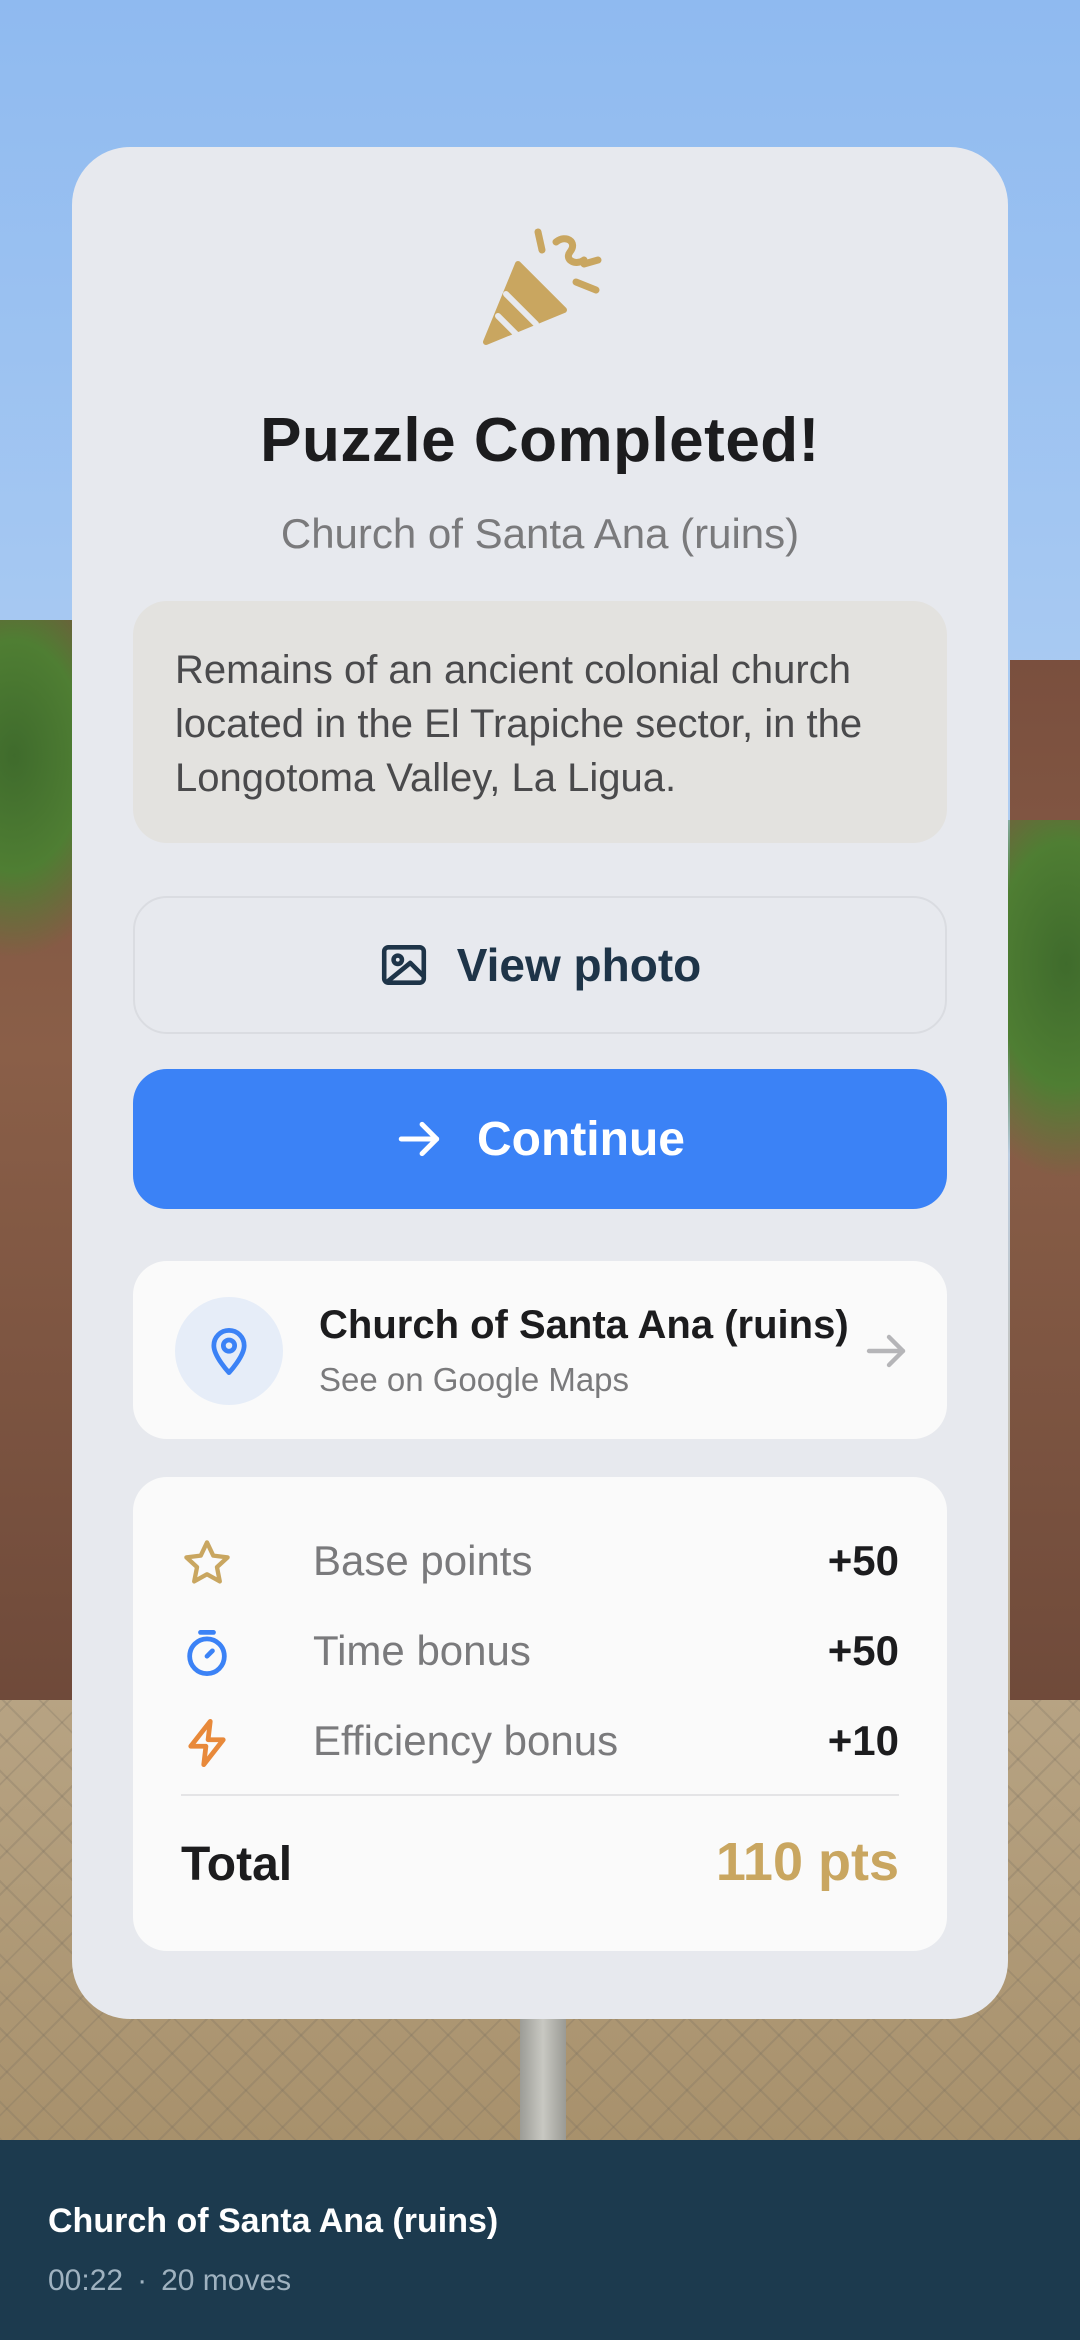 The image size is (1080, 2340). Describe the element at coordinates (579, 965) in the screenshot. I see `view-photo-label: View photo` at that location.